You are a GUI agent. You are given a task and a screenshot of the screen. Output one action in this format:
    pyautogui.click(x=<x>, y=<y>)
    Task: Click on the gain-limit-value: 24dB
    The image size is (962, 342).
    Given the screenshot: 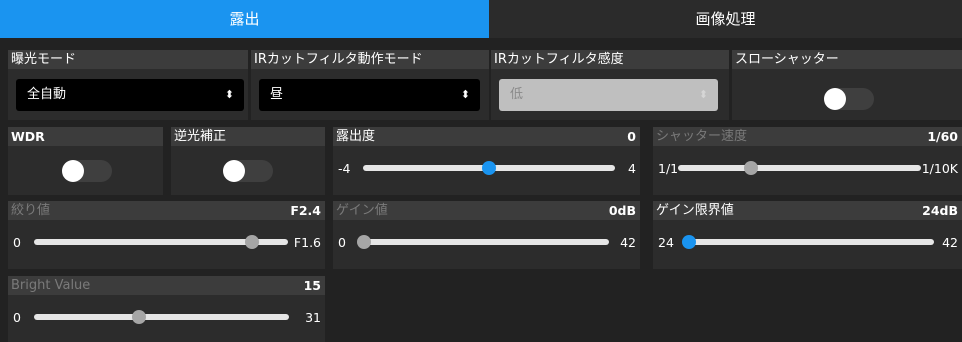 What is the action you would take?
    pyautogui.click(x=940, y=210)
    